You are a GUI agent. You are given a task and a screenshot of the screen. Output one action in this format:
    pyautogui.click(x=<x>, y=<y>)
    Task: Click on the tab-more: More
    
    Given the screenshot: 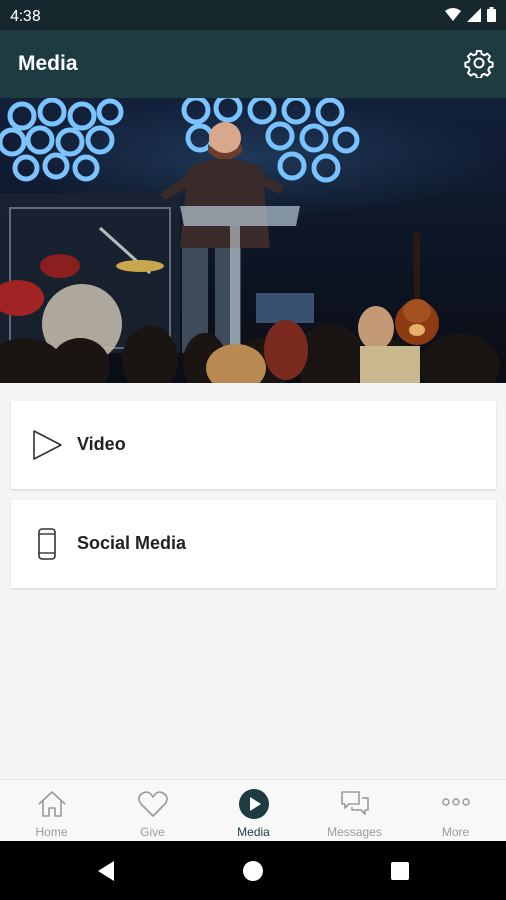 What is the action you would take?
    pyautogui.click(x=455, y=811)
    